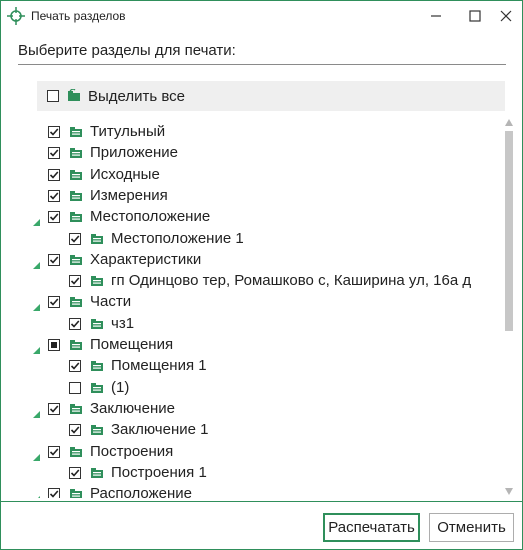 The image size is (523, 550). What do you see at coordinates (251, 216) in the screenshot?
I see `tree-item: Местоположение` at bounding box center [251, 216].